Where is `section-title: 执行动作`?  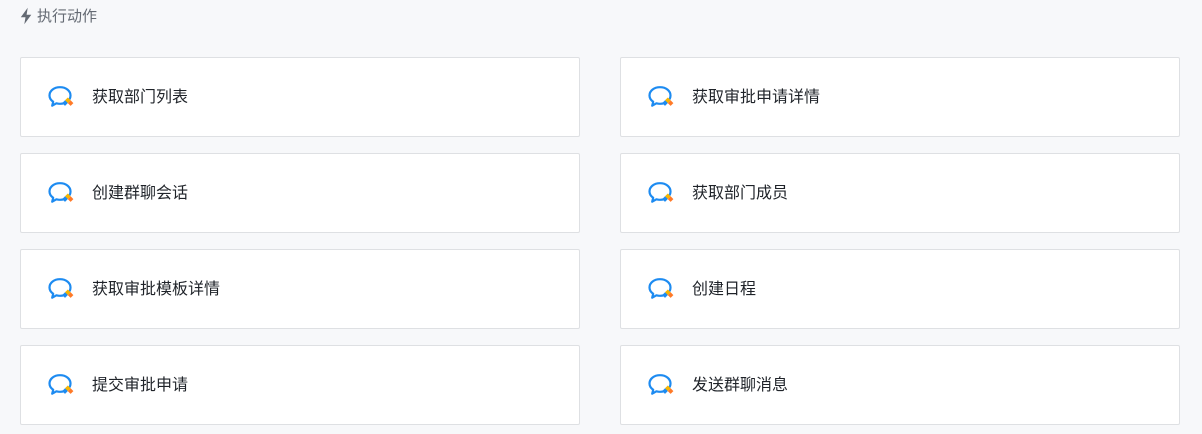
section-title: 执行动作 is located at coordinates (67, 16).